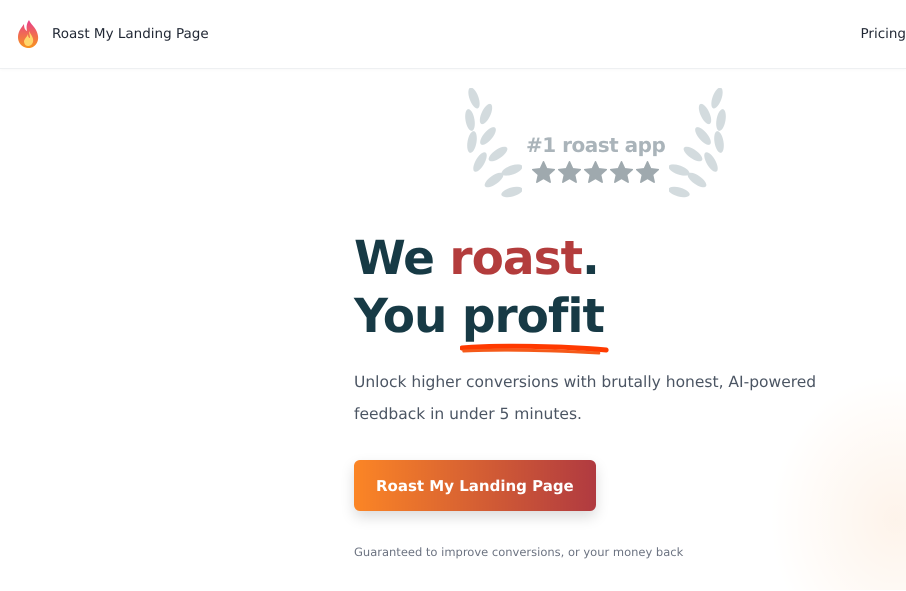  What do you see at coordinates (130, 34) in the screenshot?
I see `brand-name: Roast My Landing Page` at bounding box center [130, 34].